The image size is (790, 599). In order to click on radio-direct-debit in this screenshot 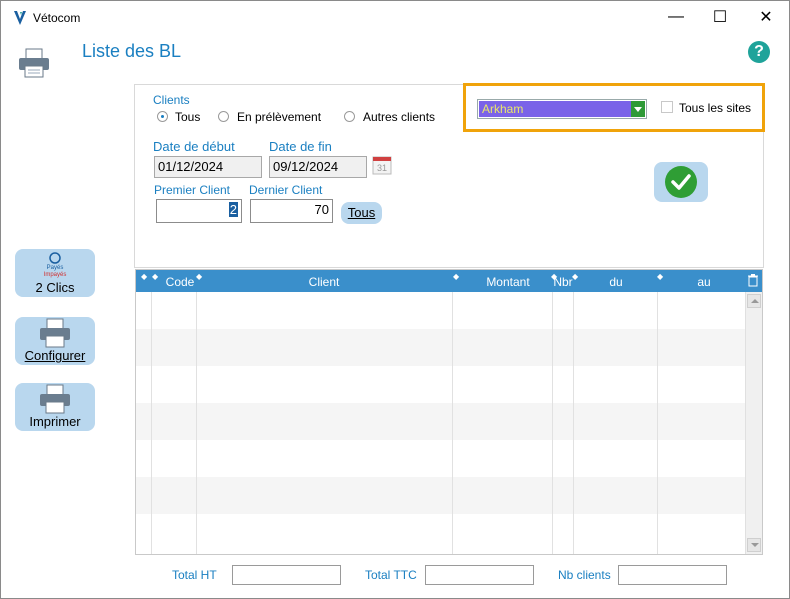, I will do `click(223, 116)`.